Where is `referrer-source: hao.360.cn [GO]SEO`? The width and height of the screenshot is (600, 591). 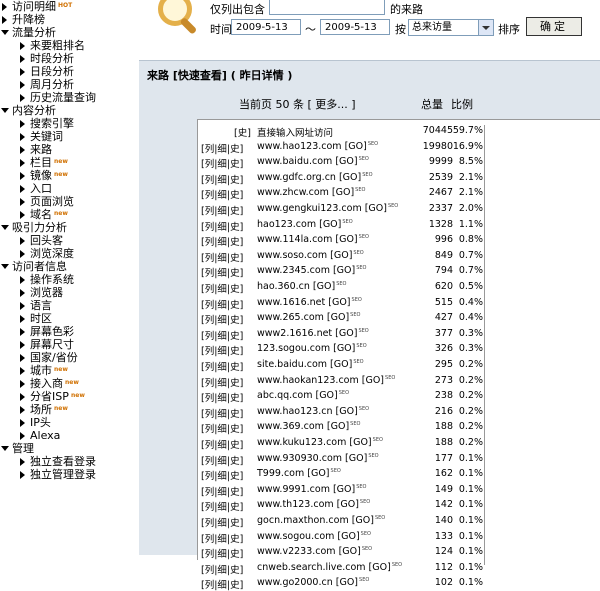
referrer-source: hao.360.cn [GO]SEO is located at coordinates (301, 286).